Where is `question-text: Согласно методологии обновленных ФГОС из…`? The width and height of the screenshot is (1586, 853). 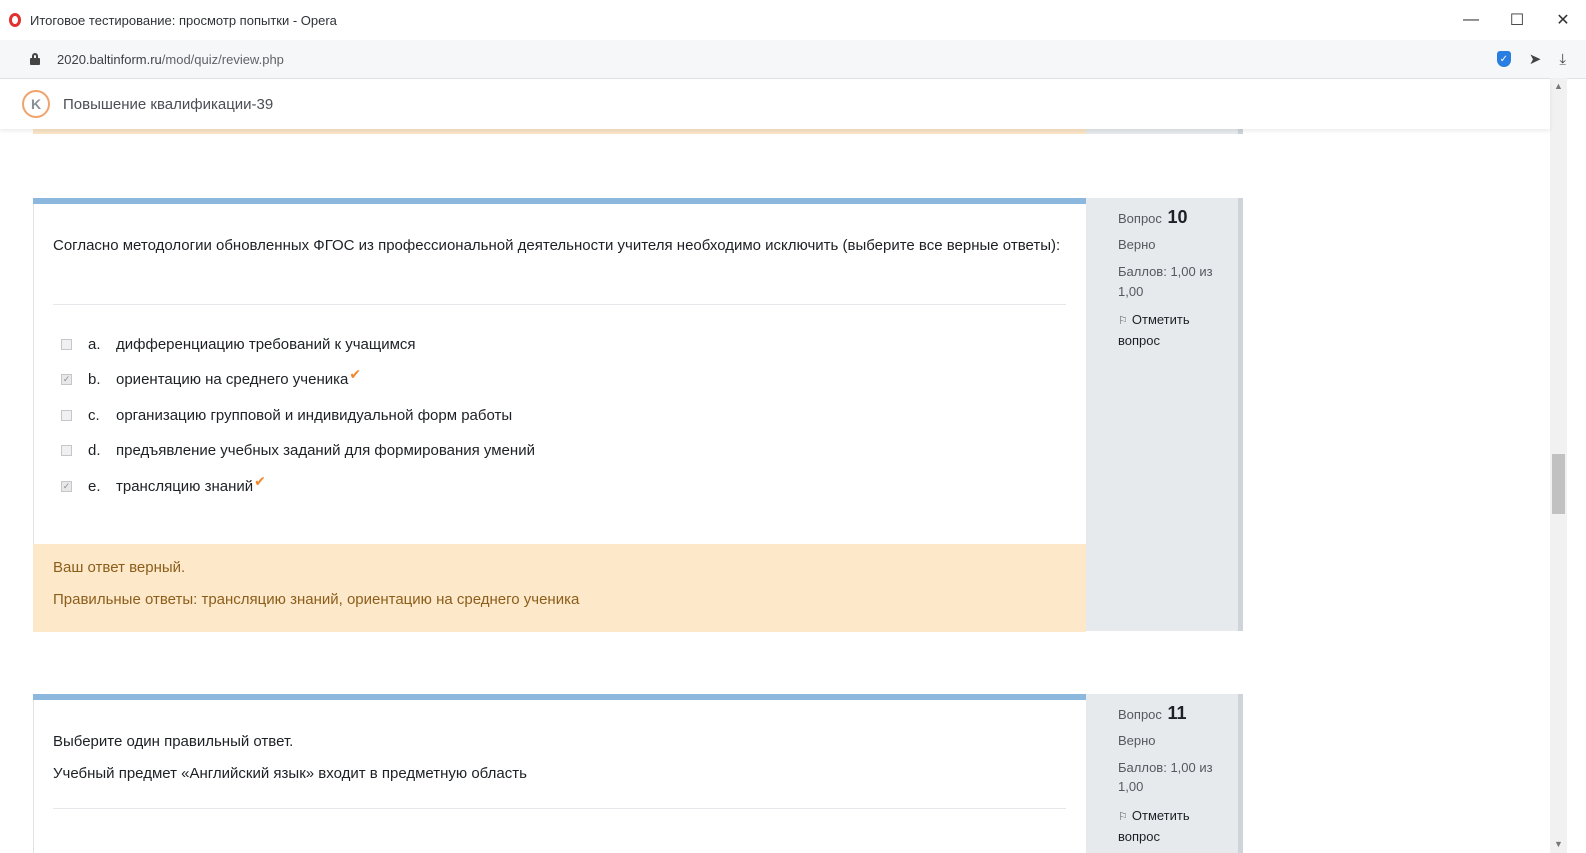
question-text: Согласно методологии обновленных ФГОС из… is located at coordinates (557, 245).